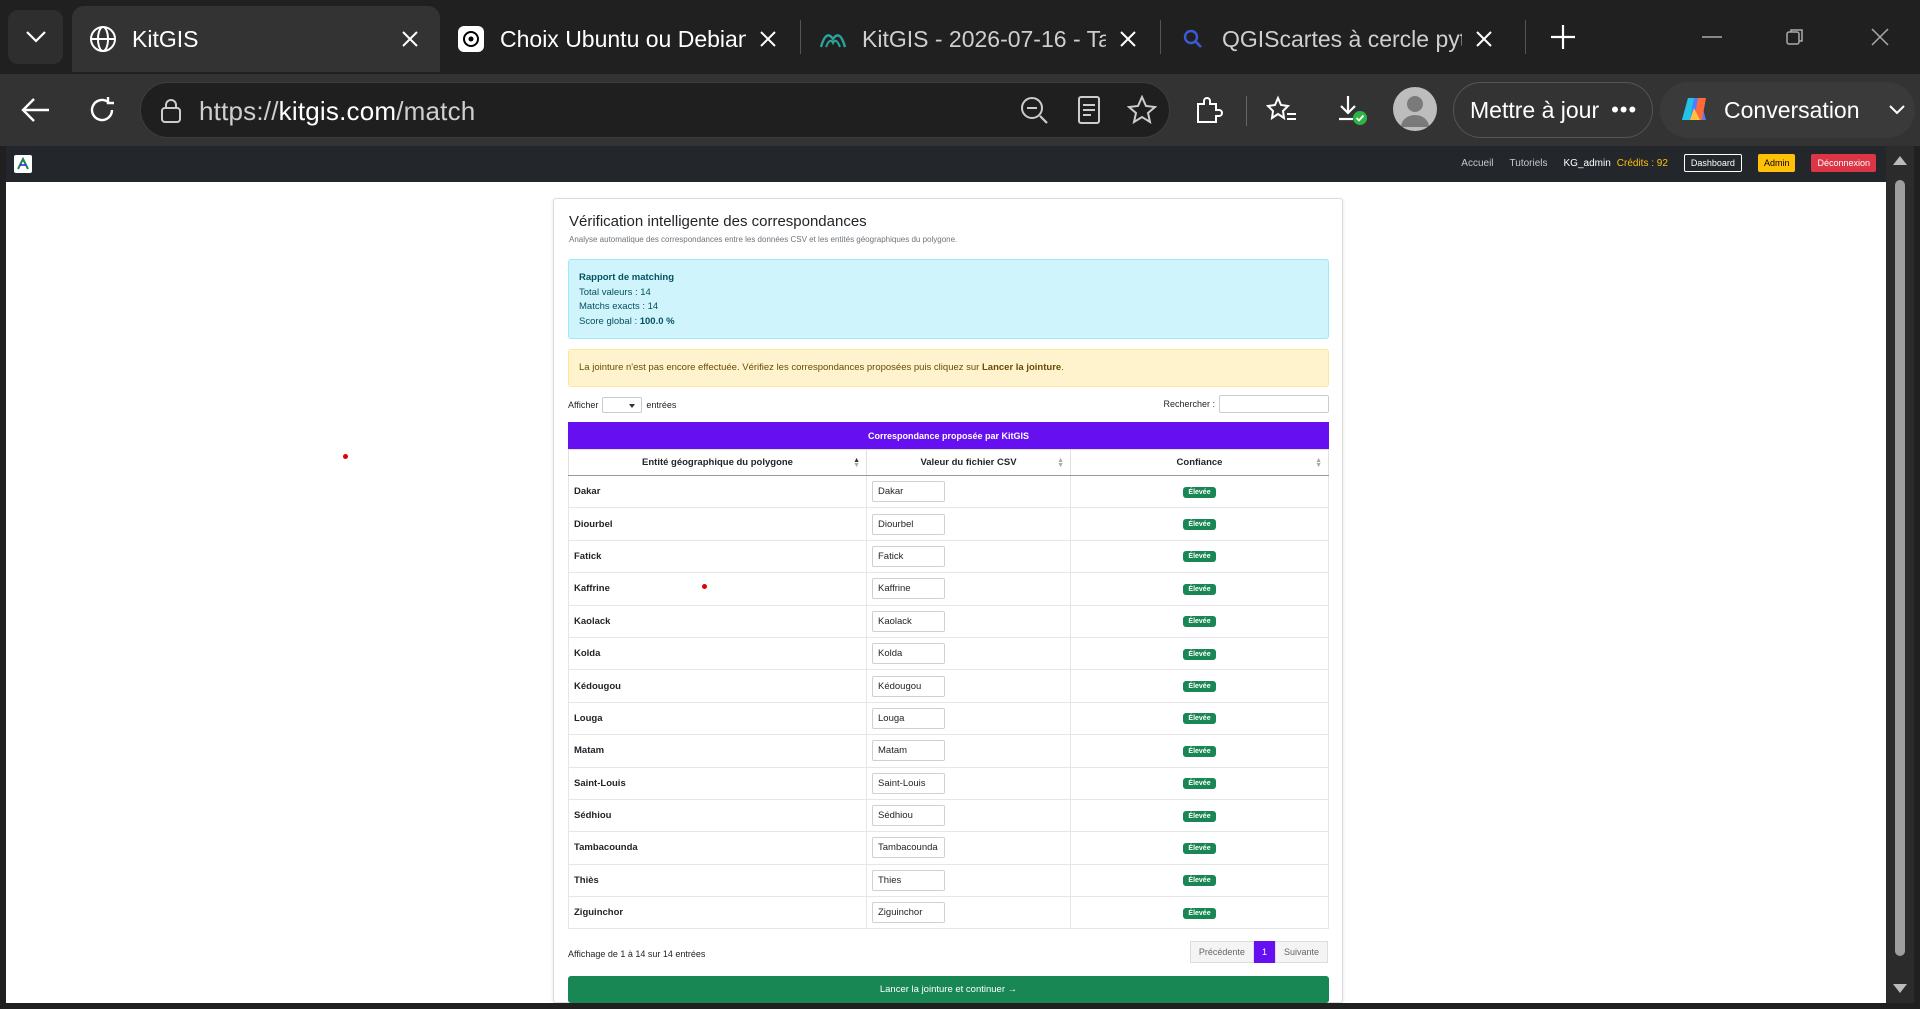 The image size is (1920, 1009). Describe the element at coordinates (23, 164) in the screenshot. I see `kitgis-logo-icon` at that location.